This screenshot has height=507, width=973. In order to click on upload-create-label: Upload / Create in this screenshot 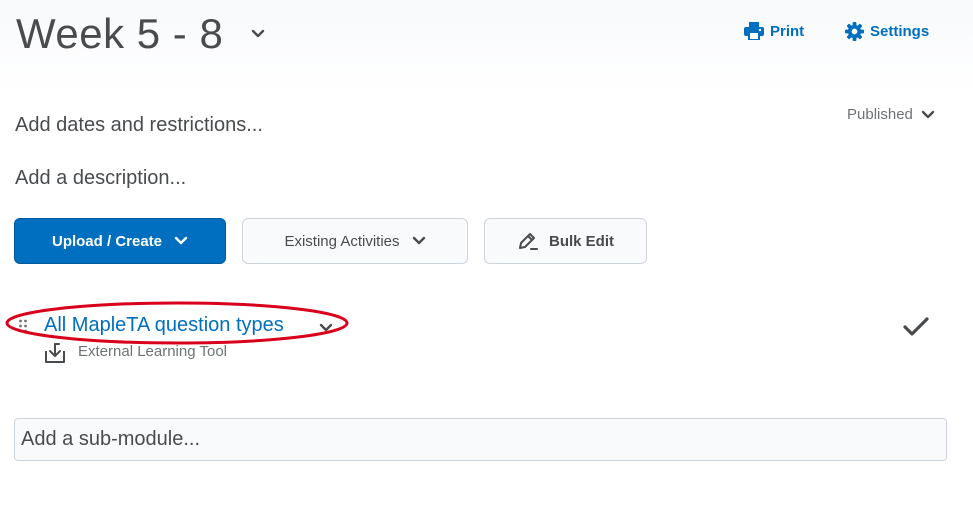, I will do `click(107, 241)`.